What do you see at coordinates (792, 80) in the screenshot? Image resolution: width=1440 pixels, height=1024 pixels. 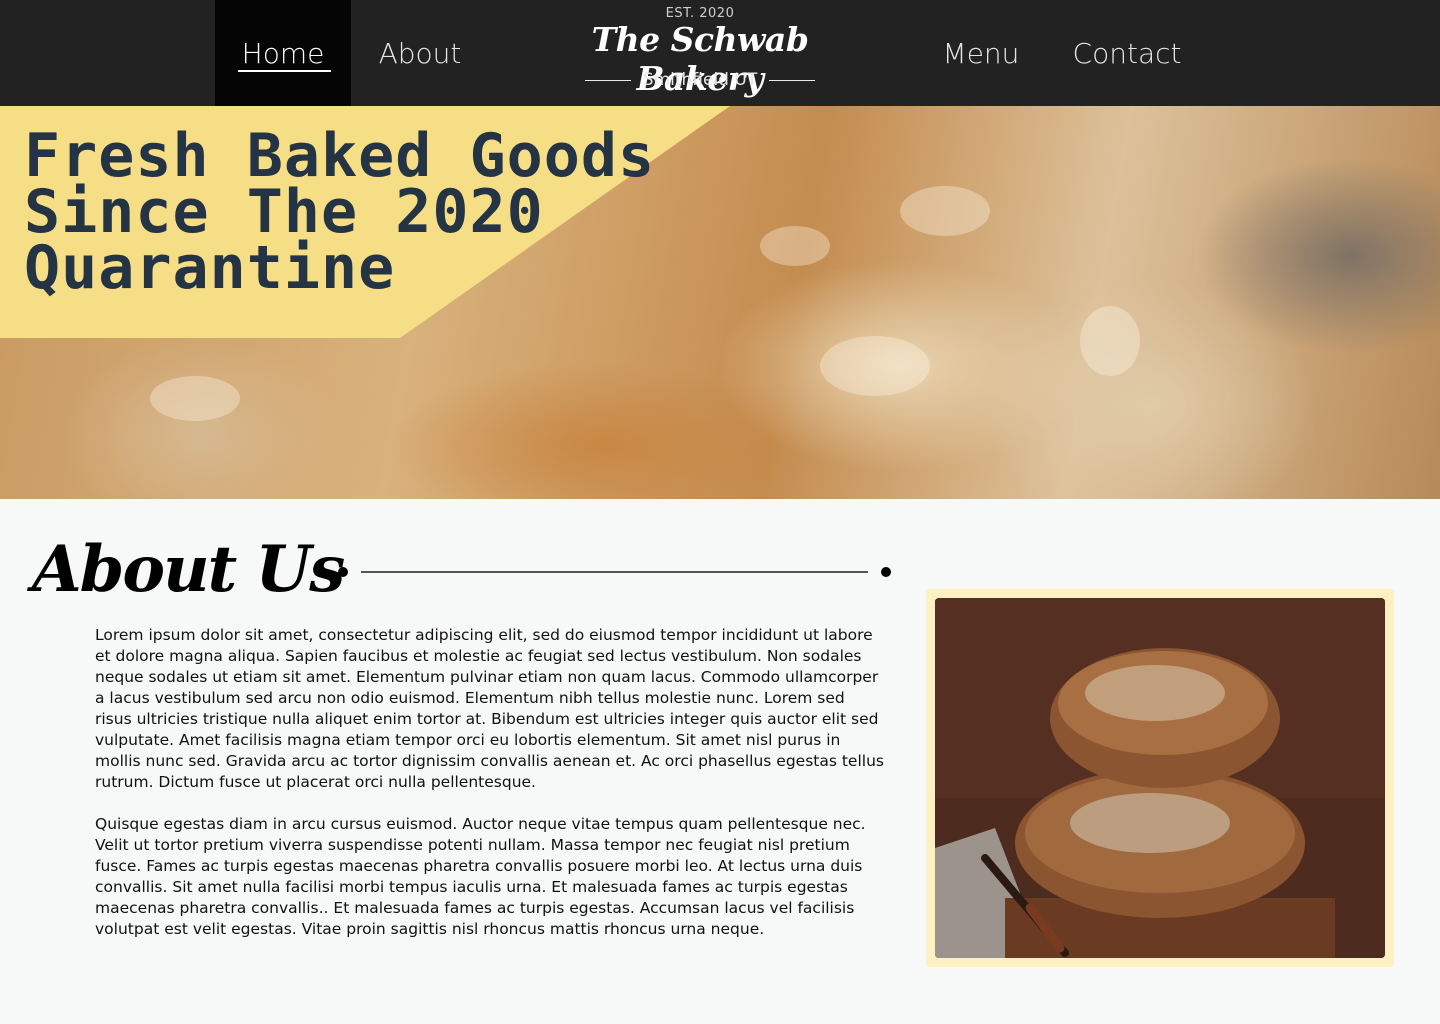 I see `brand-divider` at bounding box center [792, 80].